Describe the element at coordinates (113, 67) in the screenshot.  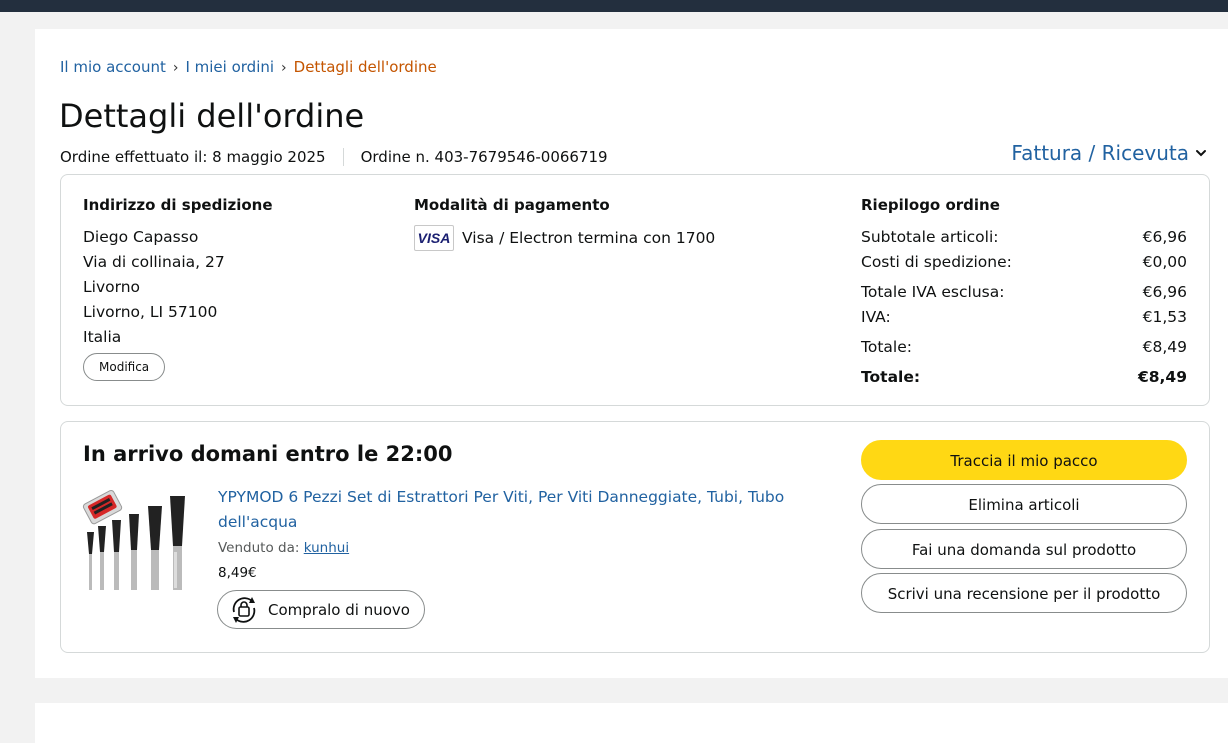
I see `breadcrumb-my-account: Il mio account` at that location.